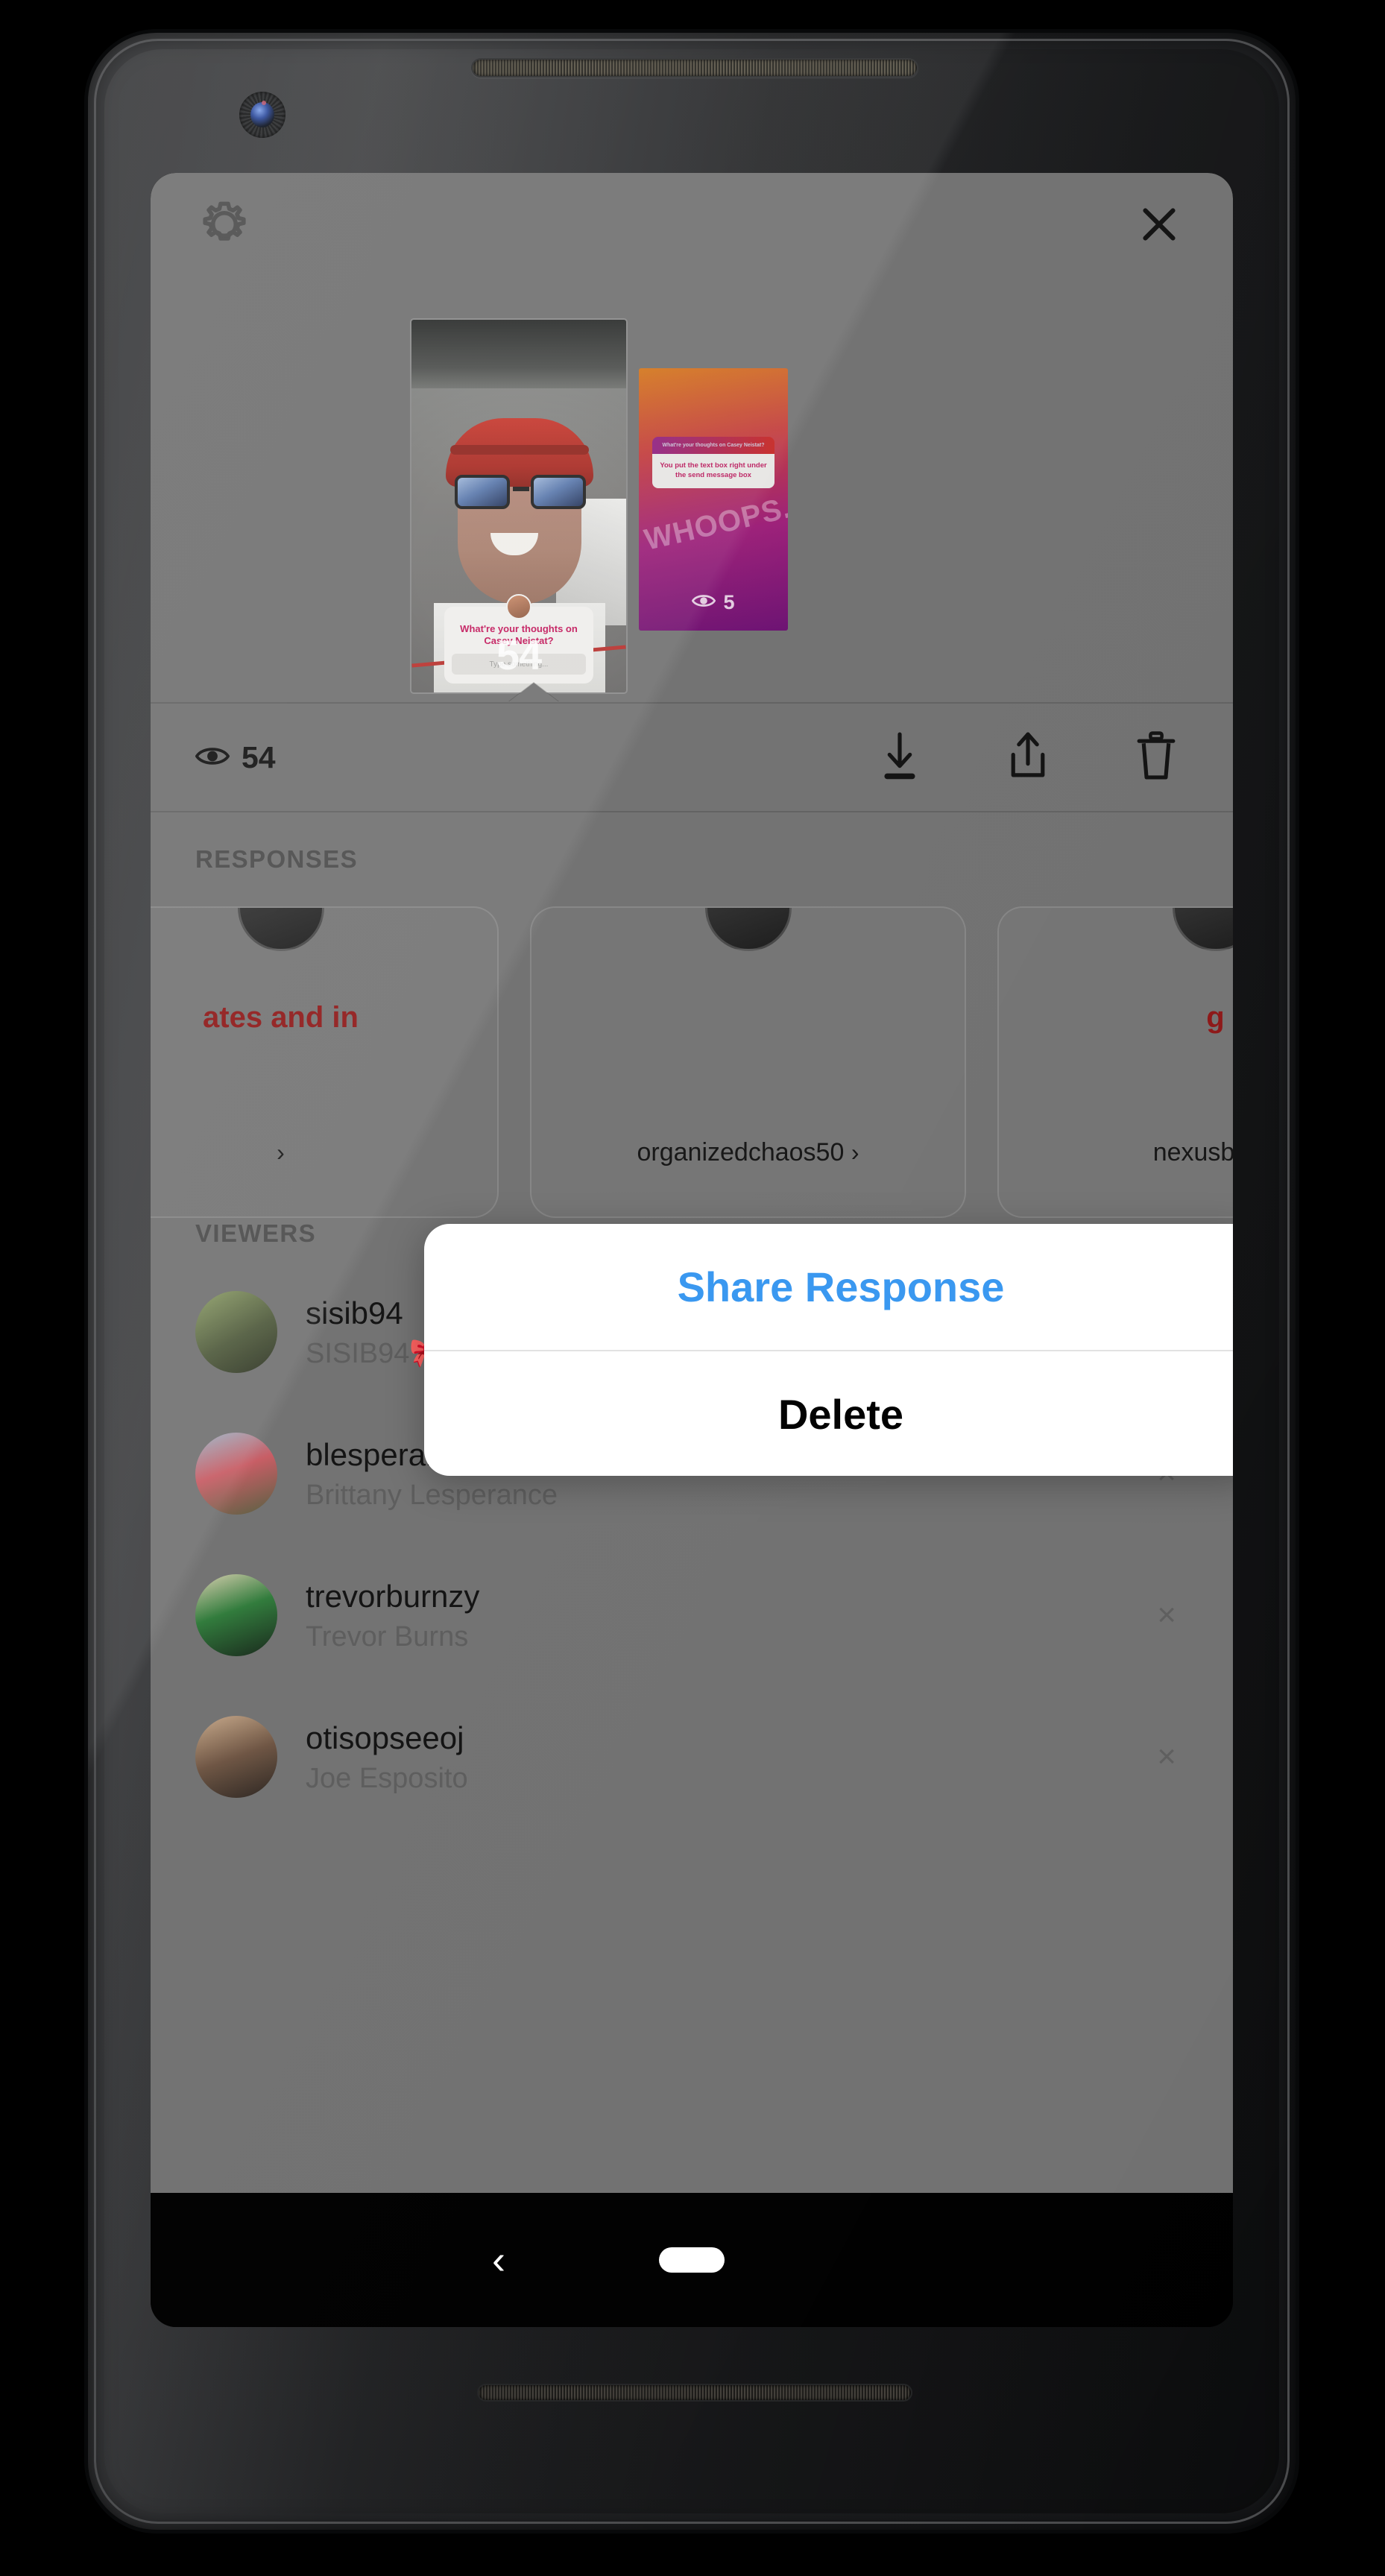 Image resolution: width=1385 pixels, height=2576 pixels. What do you see at coordinates (236, 757) in the screenshot?
I see `views-count-group: 54` at bounding box center [236, 757].